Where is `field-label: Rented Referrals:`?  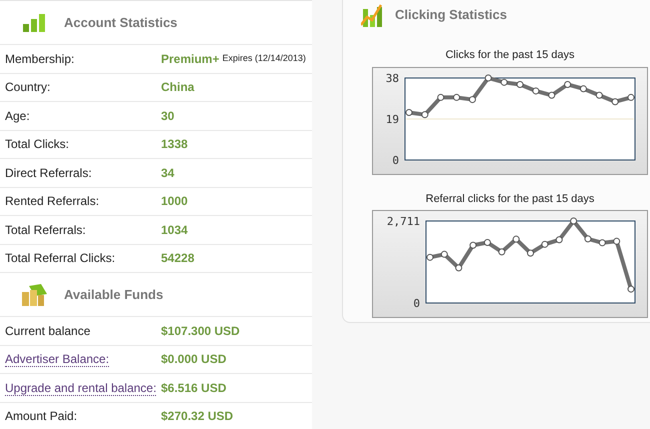
field-label: Rented Referrals: is located at coordinates (52, 201).